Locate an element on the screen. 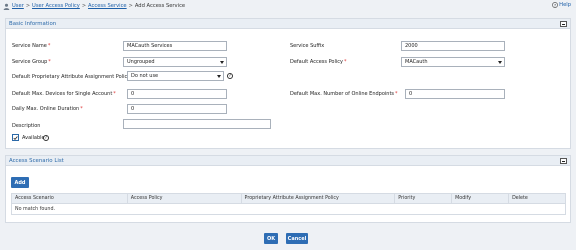 This screenshot has height=250, width=576. panel-title: Access Scenario List is located at coordinates (36, 160).